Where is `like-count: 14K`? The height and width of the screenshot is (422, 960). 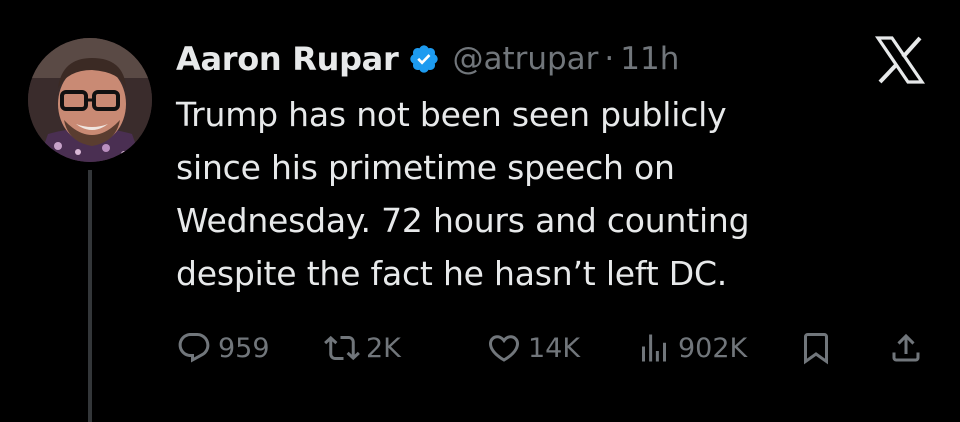 like-count: 14K is located at coordinates (554, 348).